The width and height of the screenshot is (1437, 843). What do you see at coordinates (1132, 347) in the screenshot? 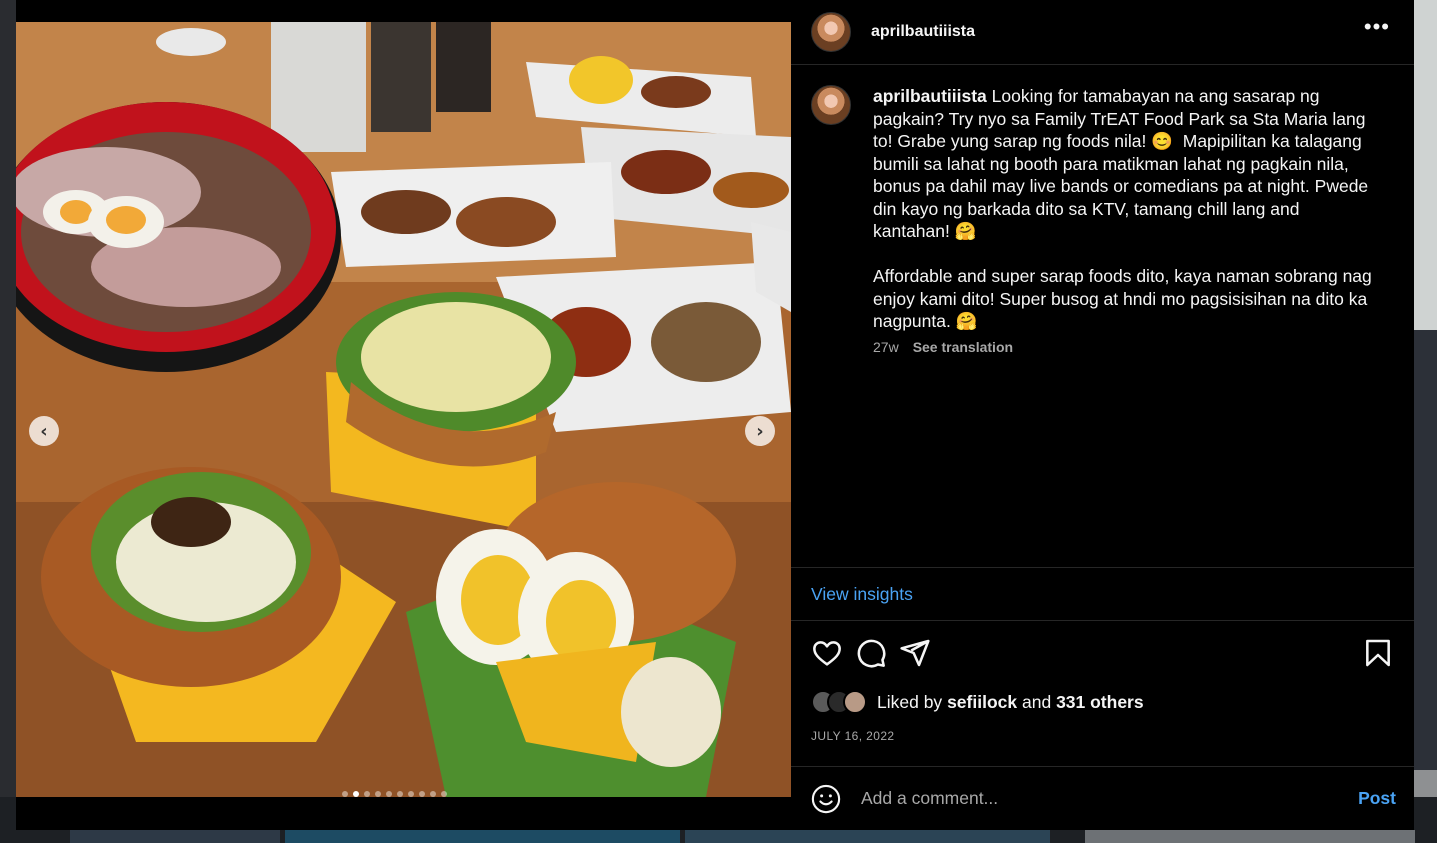
I see `caption-meta: 27w See translation` at bounding box center [1132, 347].